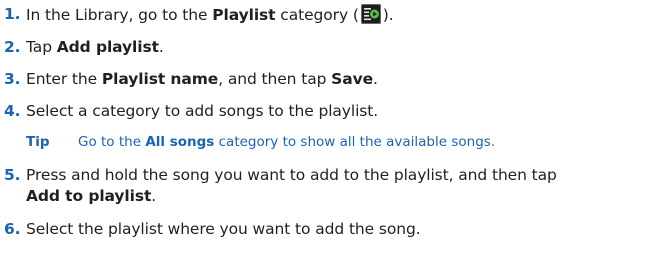  What do you see at coordinates (95, 47) in the screenshot?
I see `step-text: Tap Add playlist.` at bounding box center [95, 47].